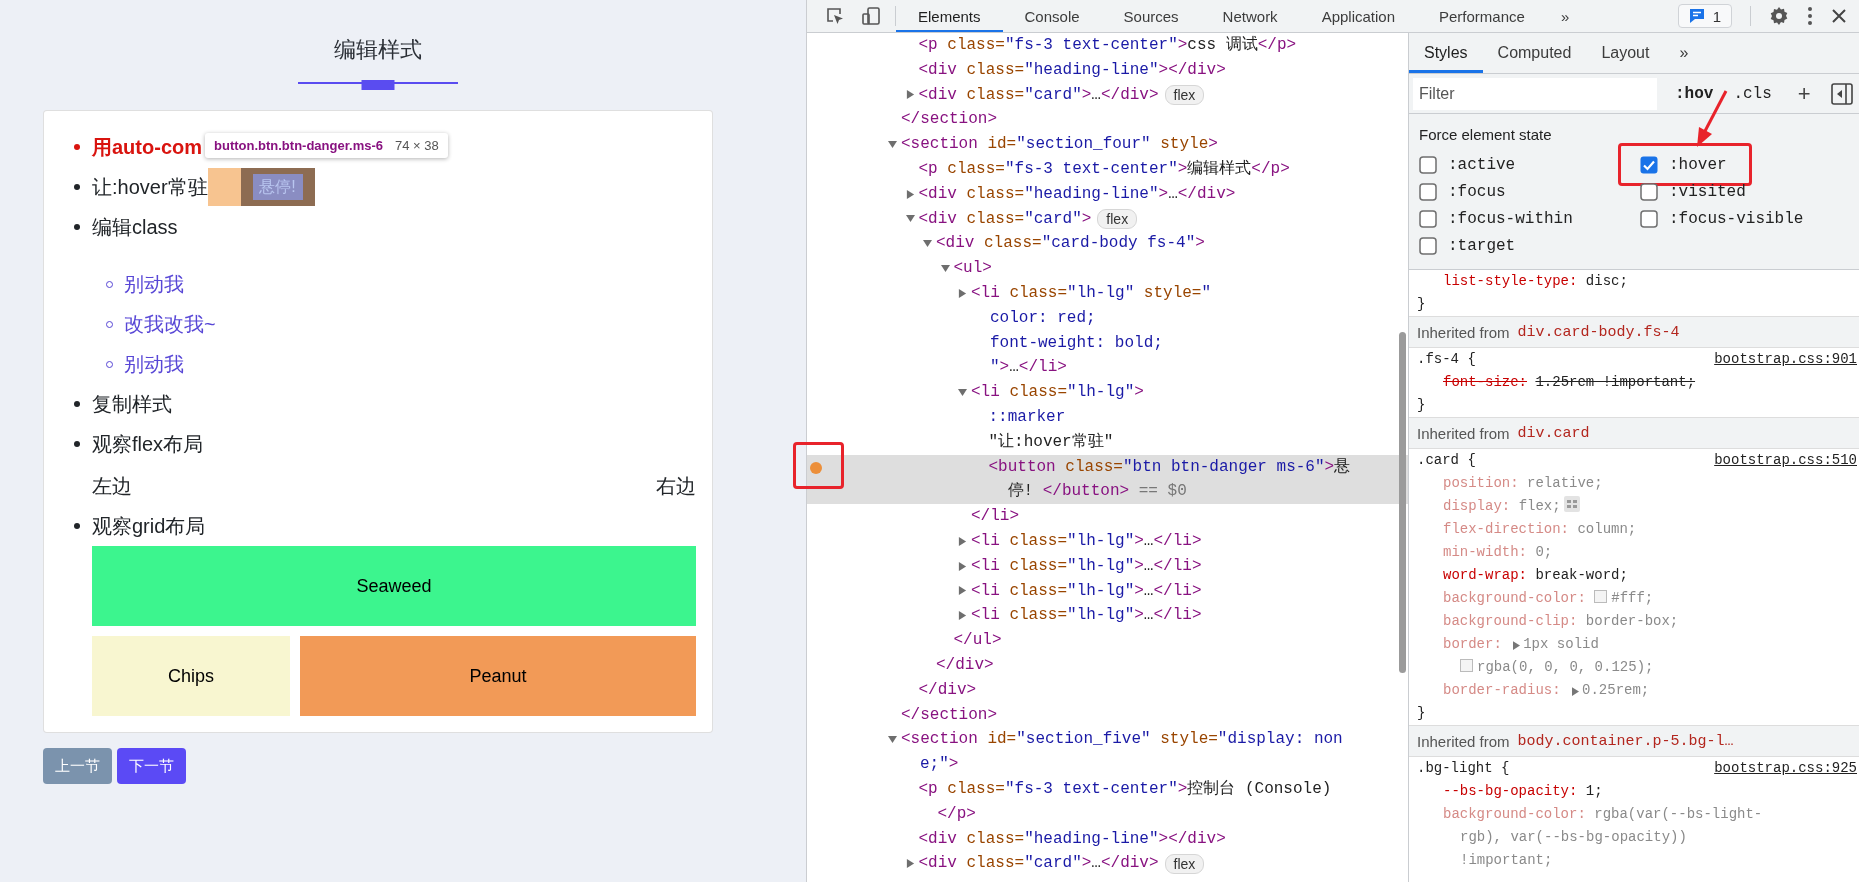  Describe the element at coordinates (1839, 16) in the screenshot. I see `close-icon` at that location.